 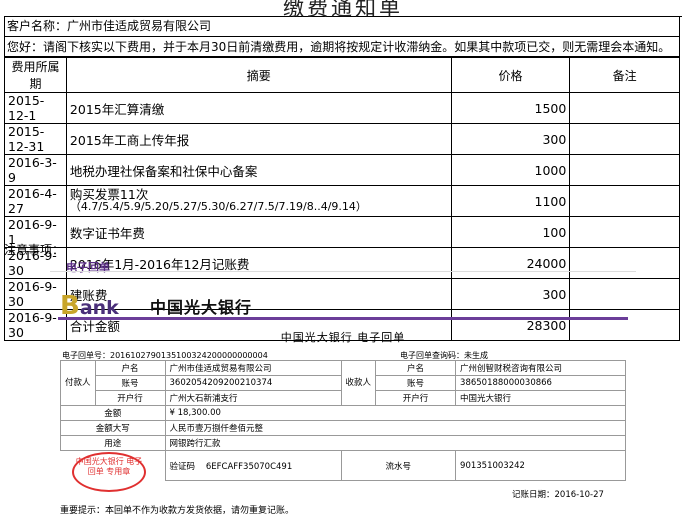 I want to click on verify-cell: 验证码 6EFCAFF35070C491, so click(x=253, y=465).